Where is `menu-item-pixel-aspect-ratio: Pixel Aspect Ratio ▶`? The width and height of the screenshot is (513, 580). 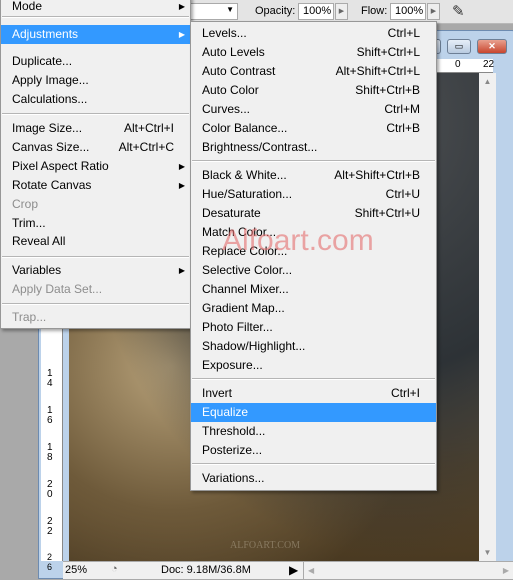
menu-item-pixel-aspect-ratio: Pixel Aspect Ratio ▶ is located at coordinates (95, 166).